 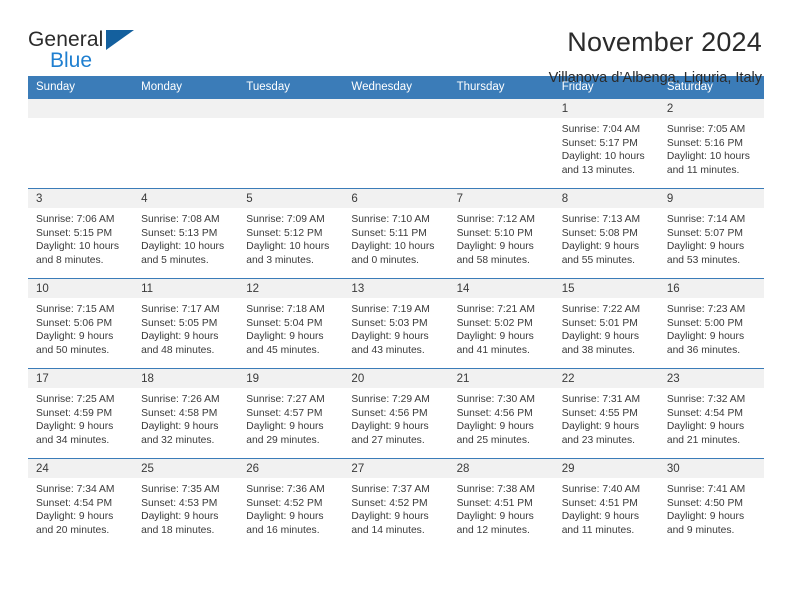 I want to click on daylight-duration-line2: and 32 minutes., so click(x=178, y=440).